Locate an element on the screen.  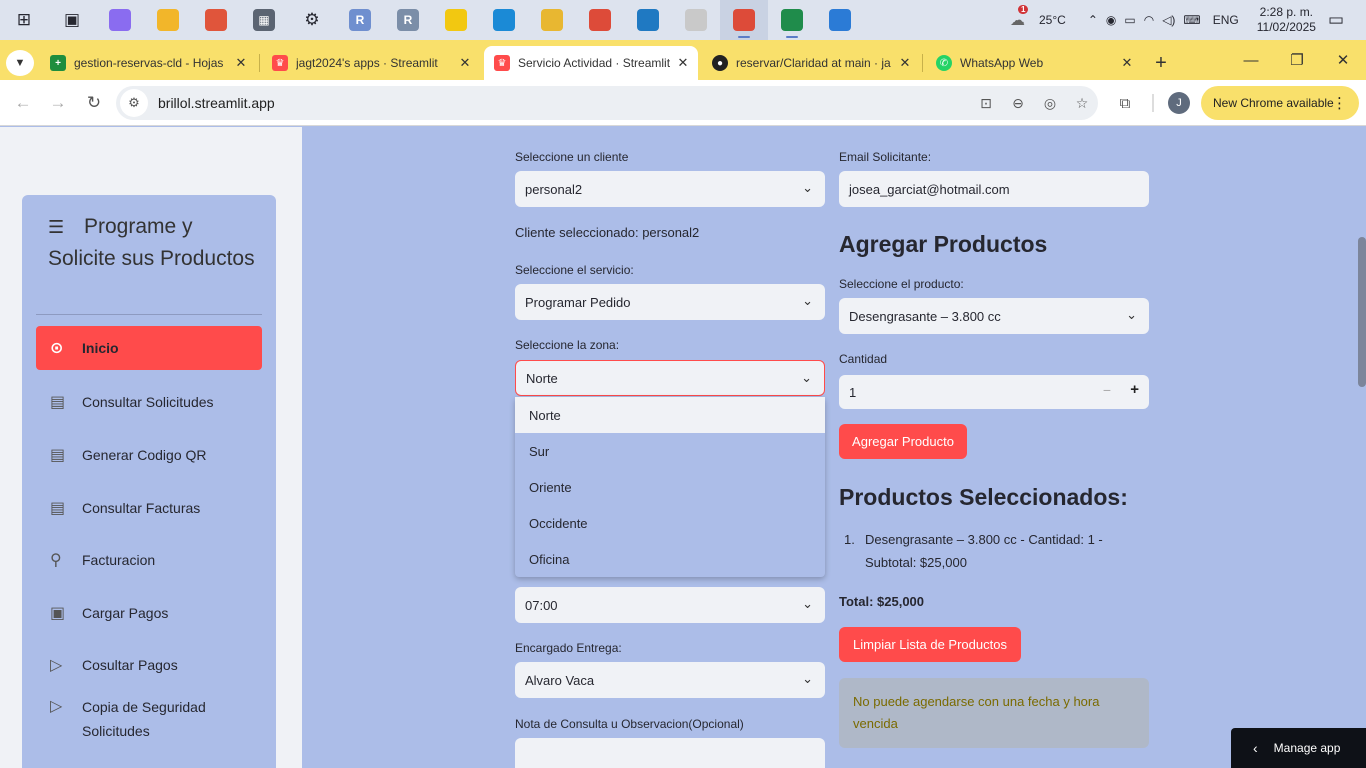
tab-0: + gestion-reservas-cld - Hojas ✕ is located at coordinates (148, 63).